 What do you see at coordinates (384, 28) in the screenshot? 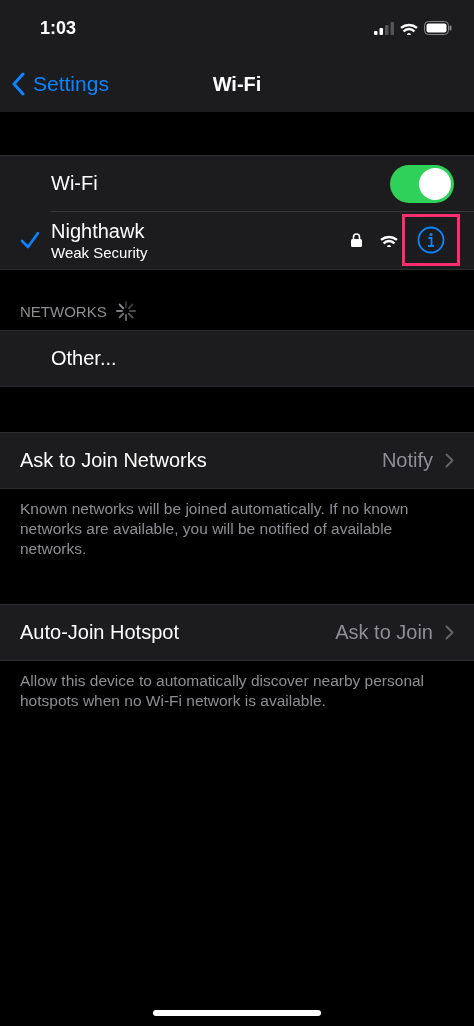
I see `signal-icon` at bounding box center [384, 28].